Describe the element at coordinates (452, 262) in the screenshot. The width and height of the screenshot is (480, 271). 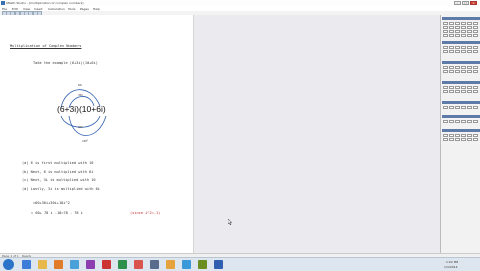
I see `clock-time: 1:02 PM` at that location.